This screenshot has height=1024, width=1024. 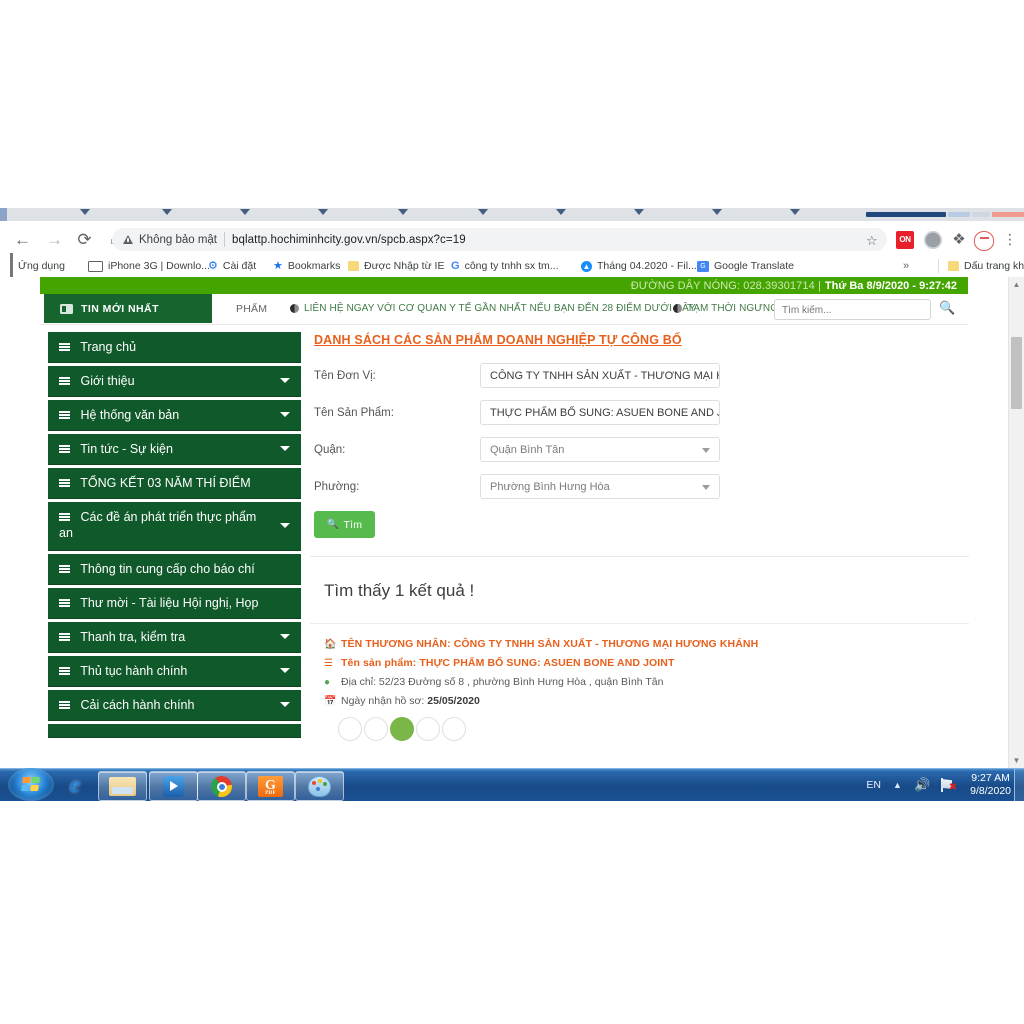 What do you see at coordinates (872, 241) in the screenshot?
I see `star-icon: ☆` at bounding box center [872, 241].